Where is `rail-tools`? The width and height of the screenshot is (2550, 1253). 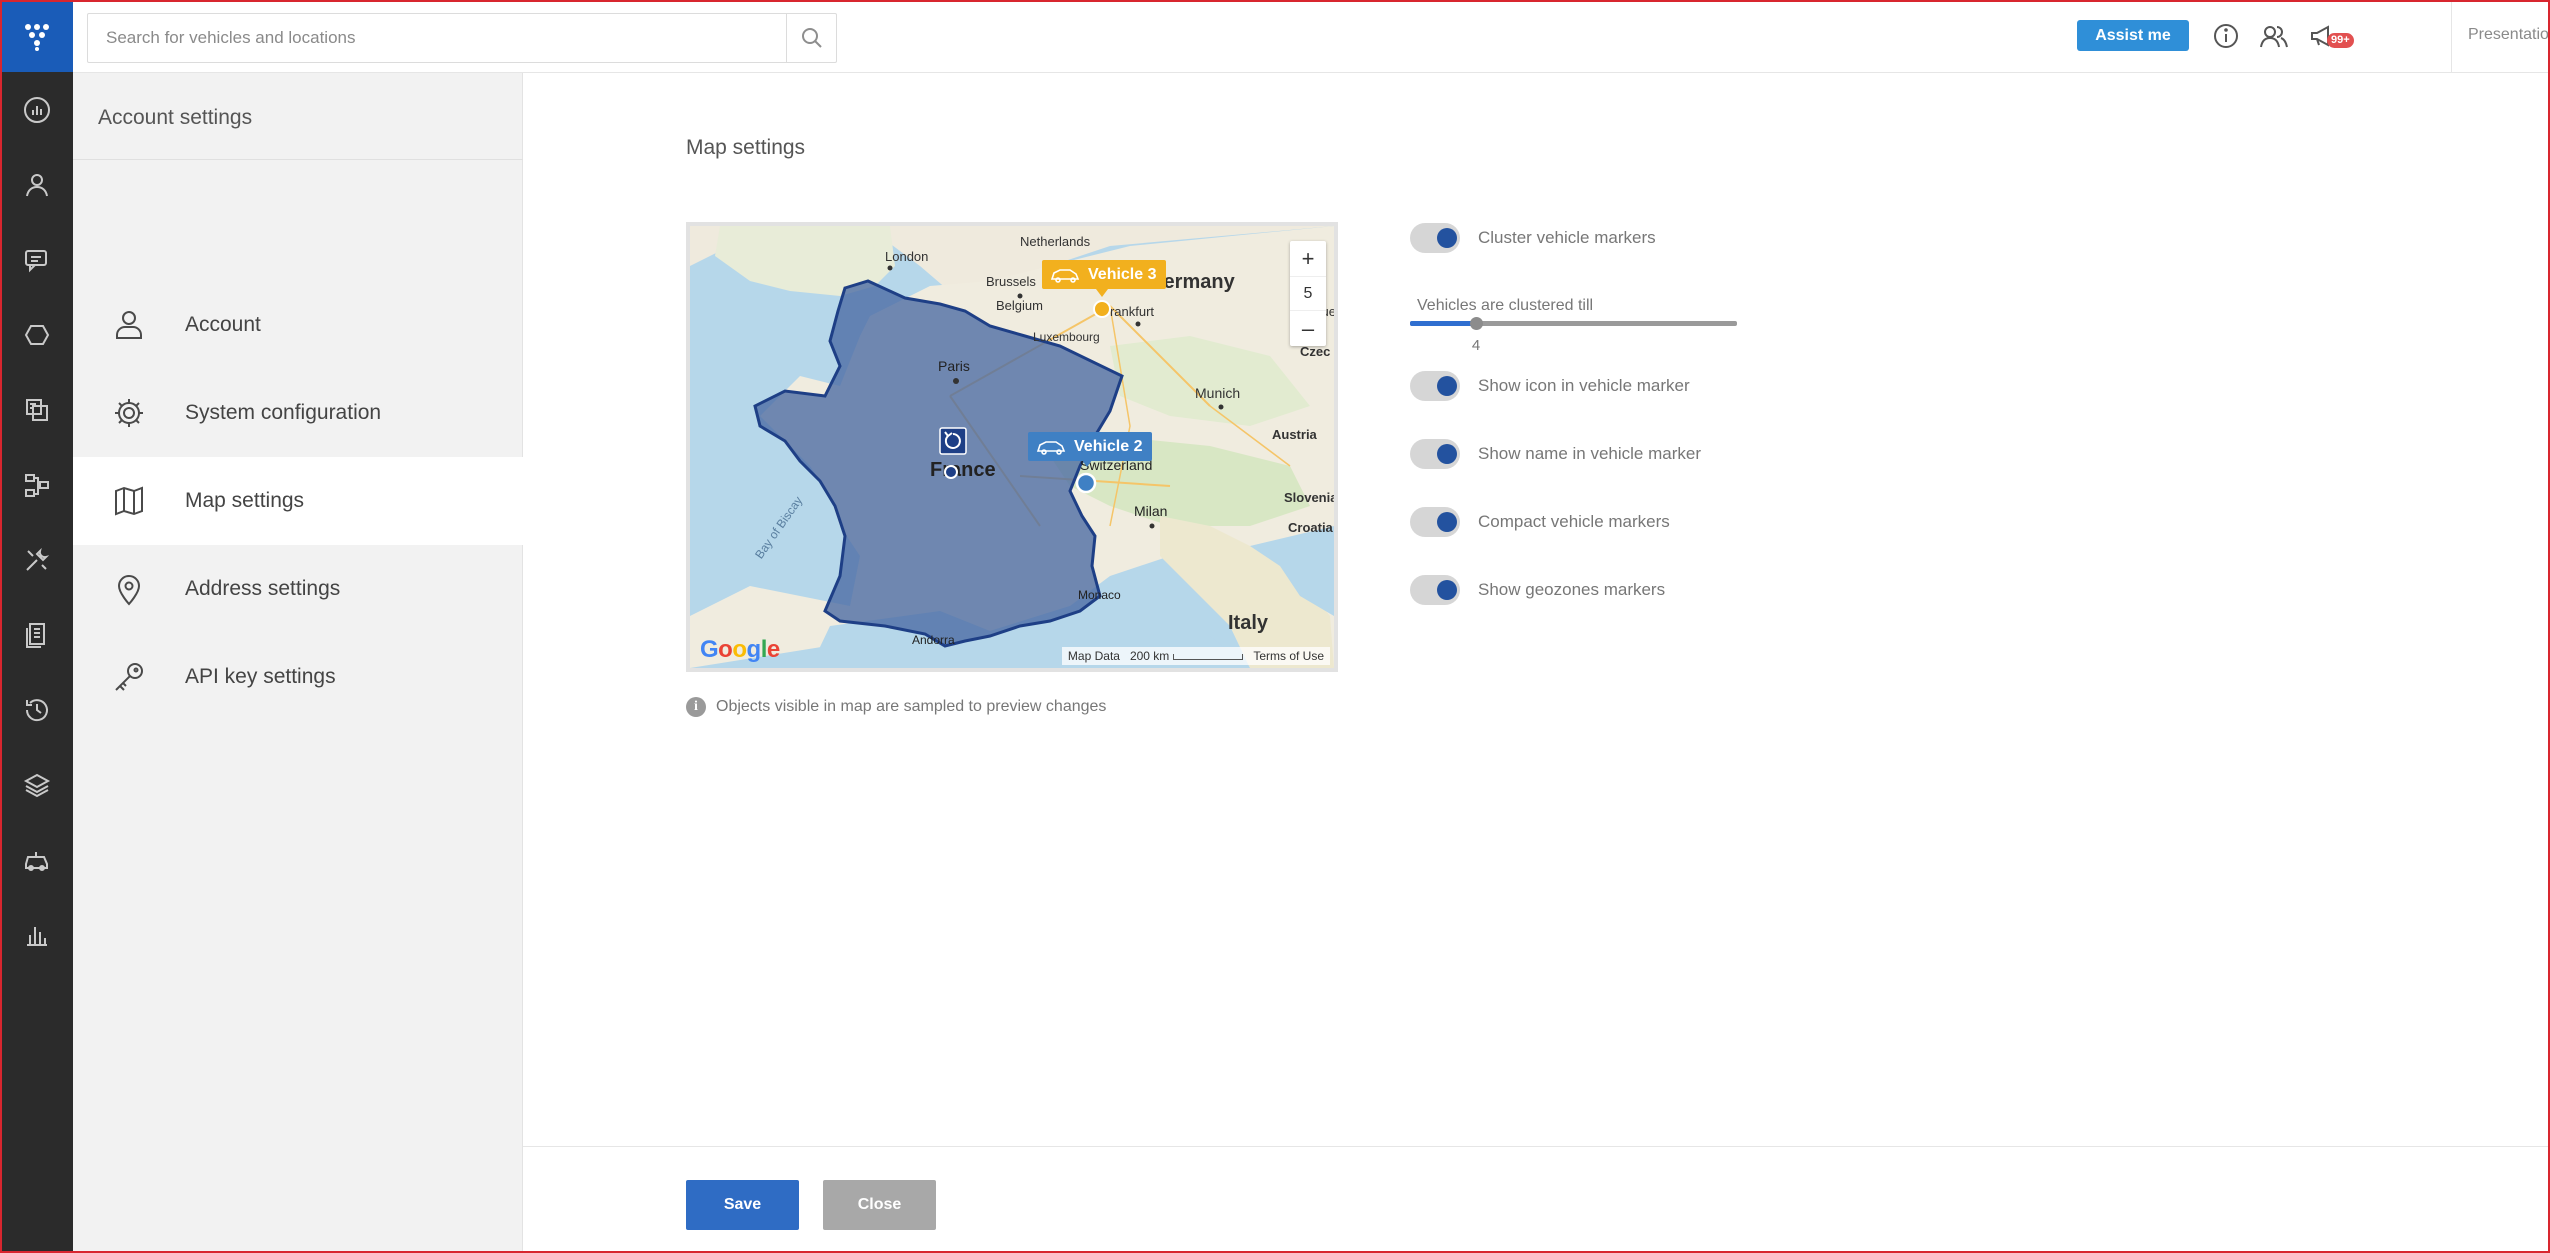 rail-tools is located at coordinates (36, 559).